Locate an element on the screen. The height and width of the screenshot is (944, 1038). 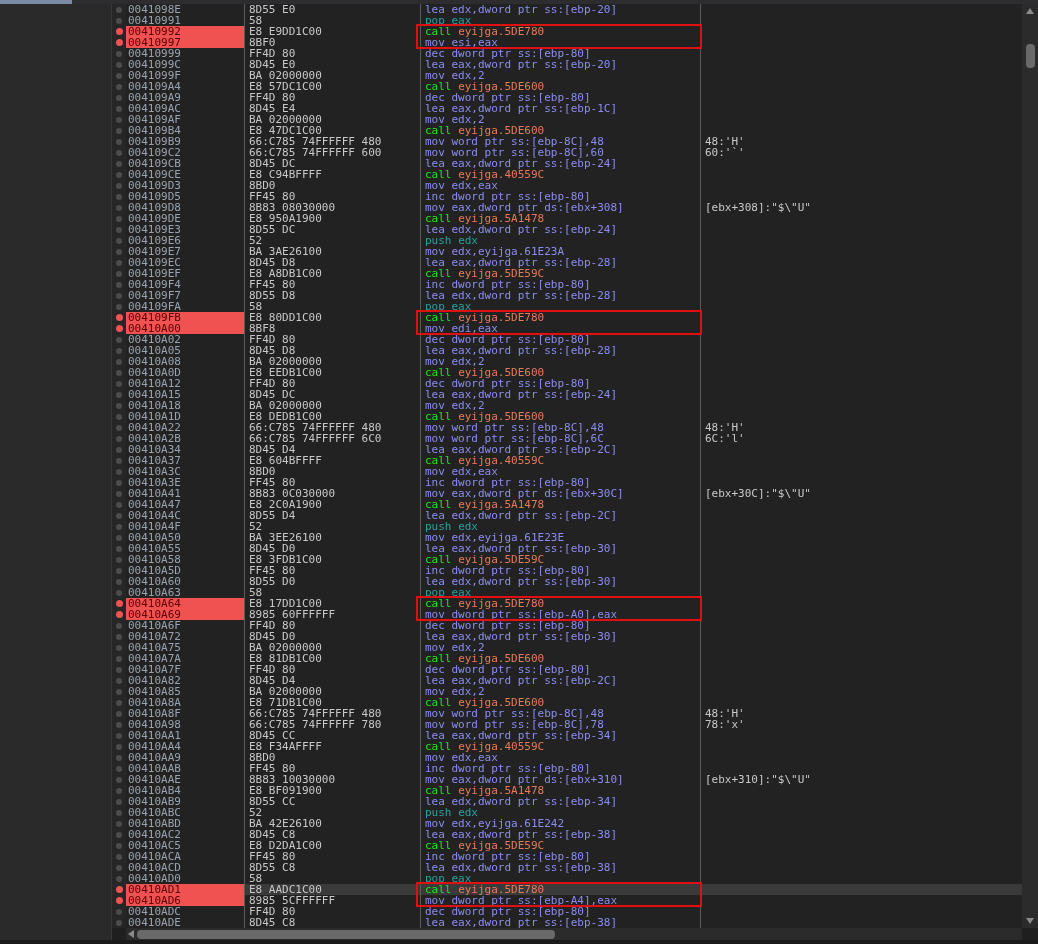
horizontal-scrollbar is located at coordinates (574, 934).